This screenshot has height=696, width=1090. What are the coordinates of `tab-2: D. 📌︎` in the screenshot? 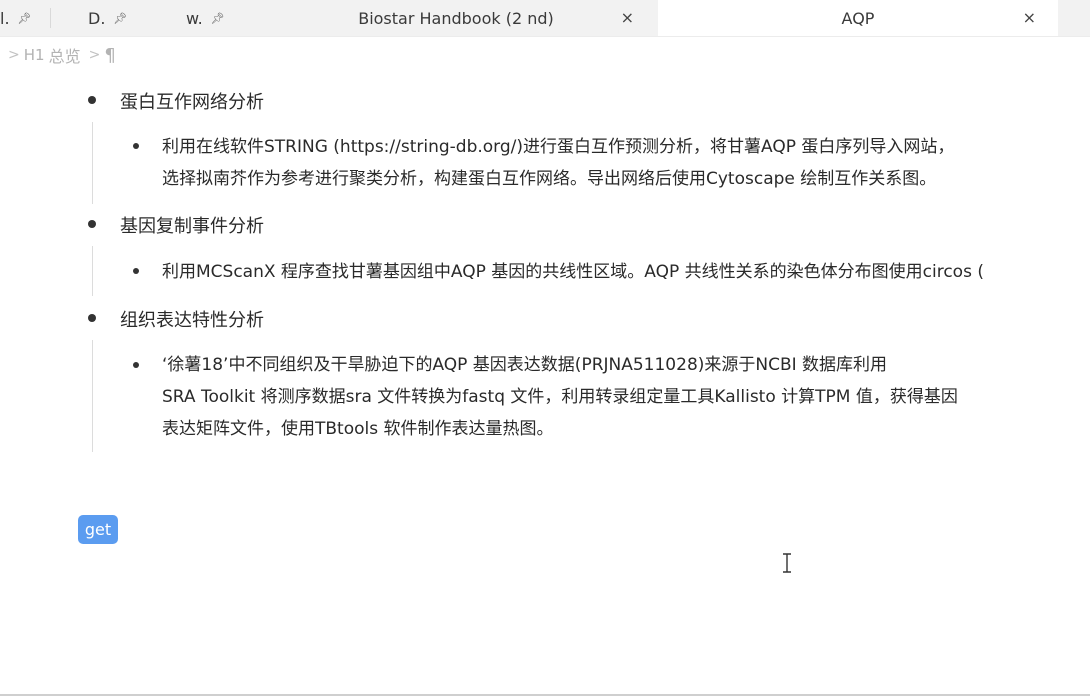 It's located at (123, 18).